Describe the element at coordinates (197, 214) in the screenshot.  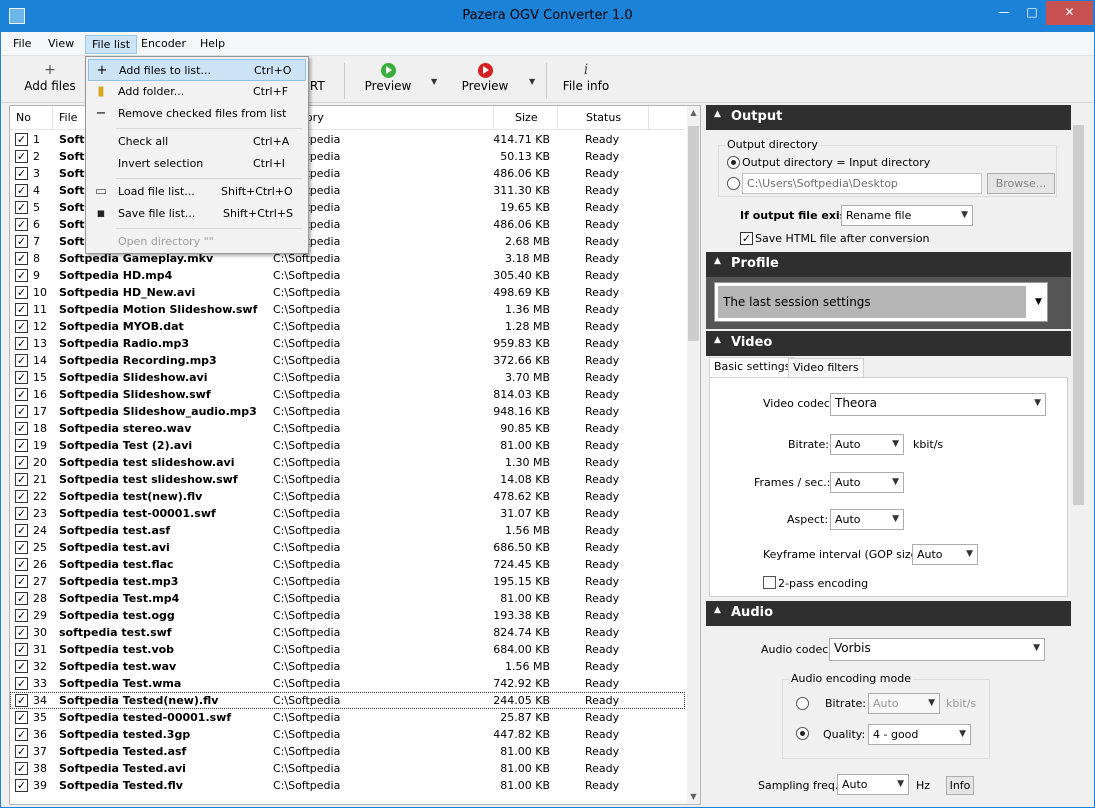
I see `menu-item-save-list: ▪ Save file list... Shift+Ctrl+S` at that location.